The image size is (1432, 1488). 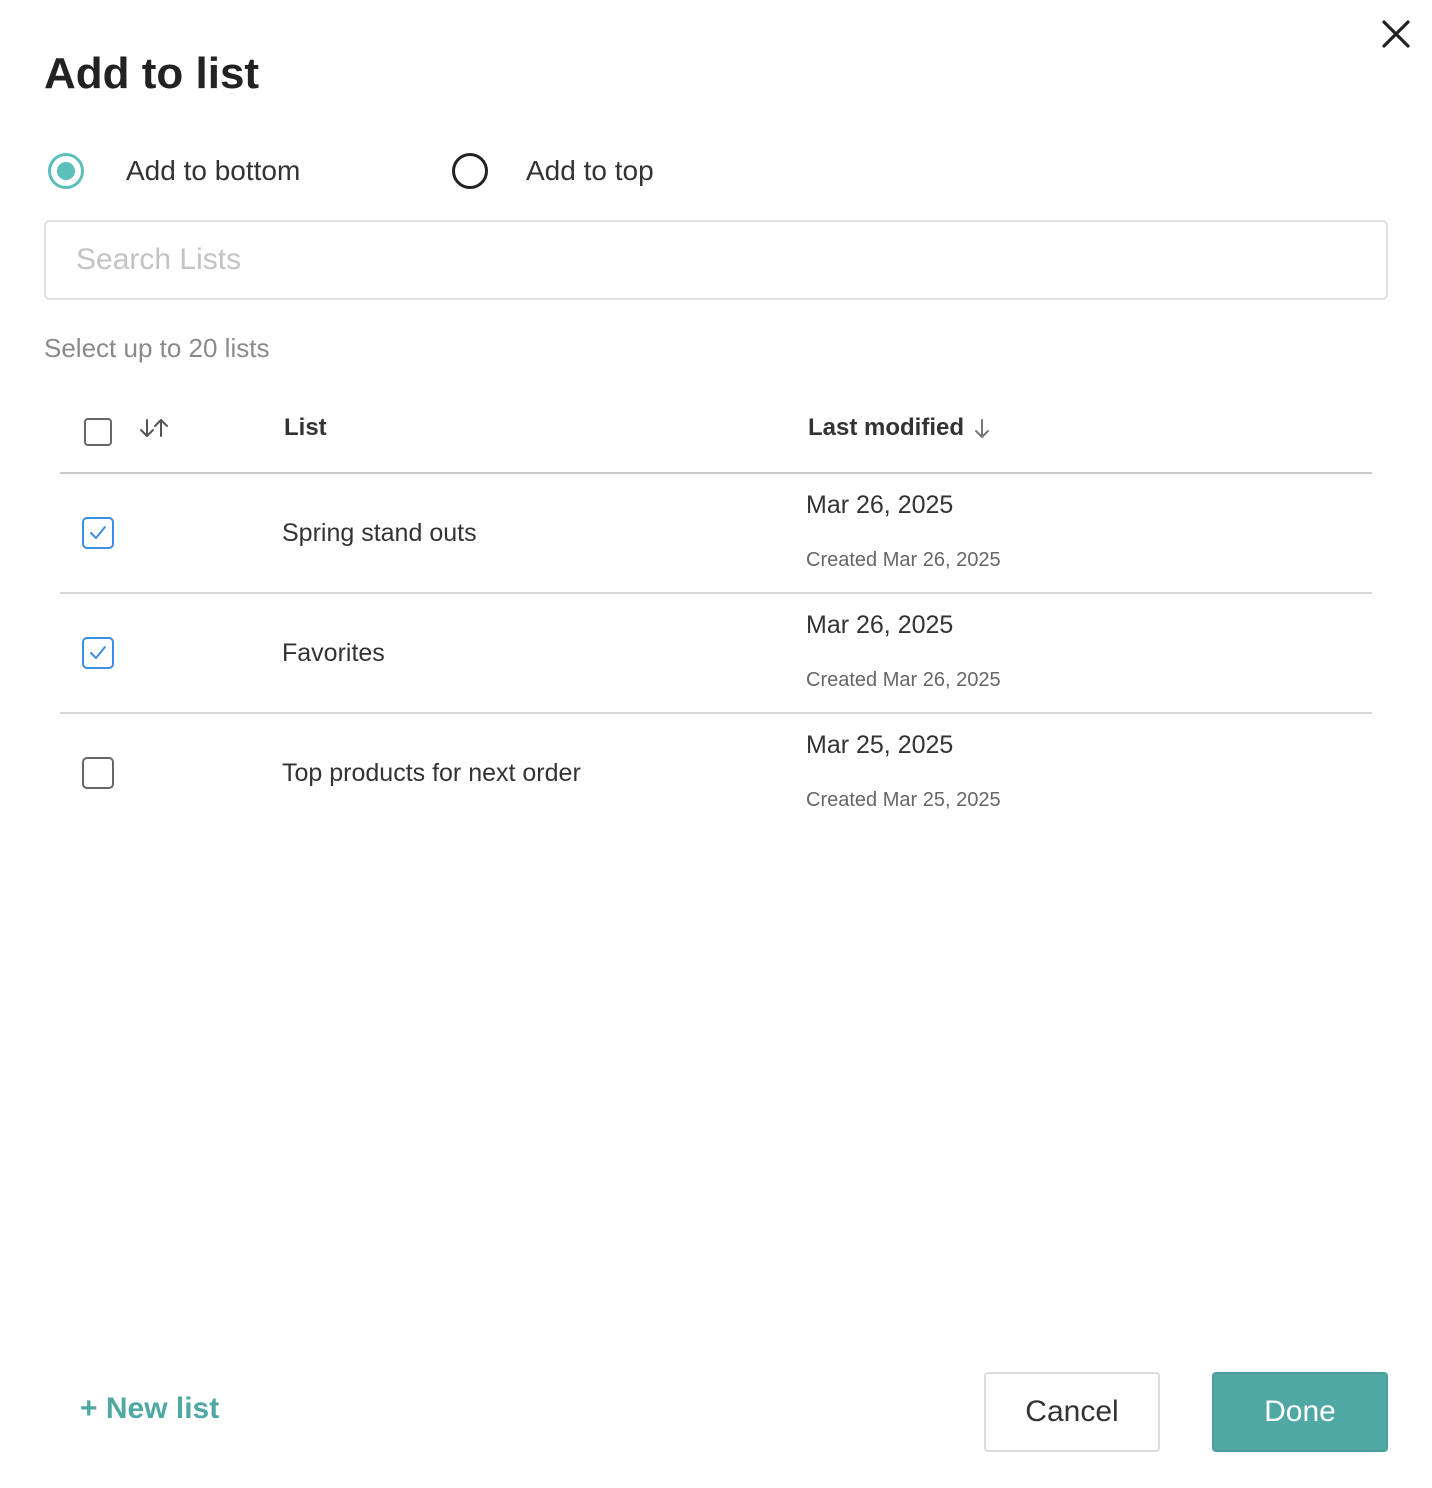 What do you see at coordinates (213, 170) in the screenshot?
I see `radio-label-add-to-bottom: Add to bottom` at bounding box center [213, 170].